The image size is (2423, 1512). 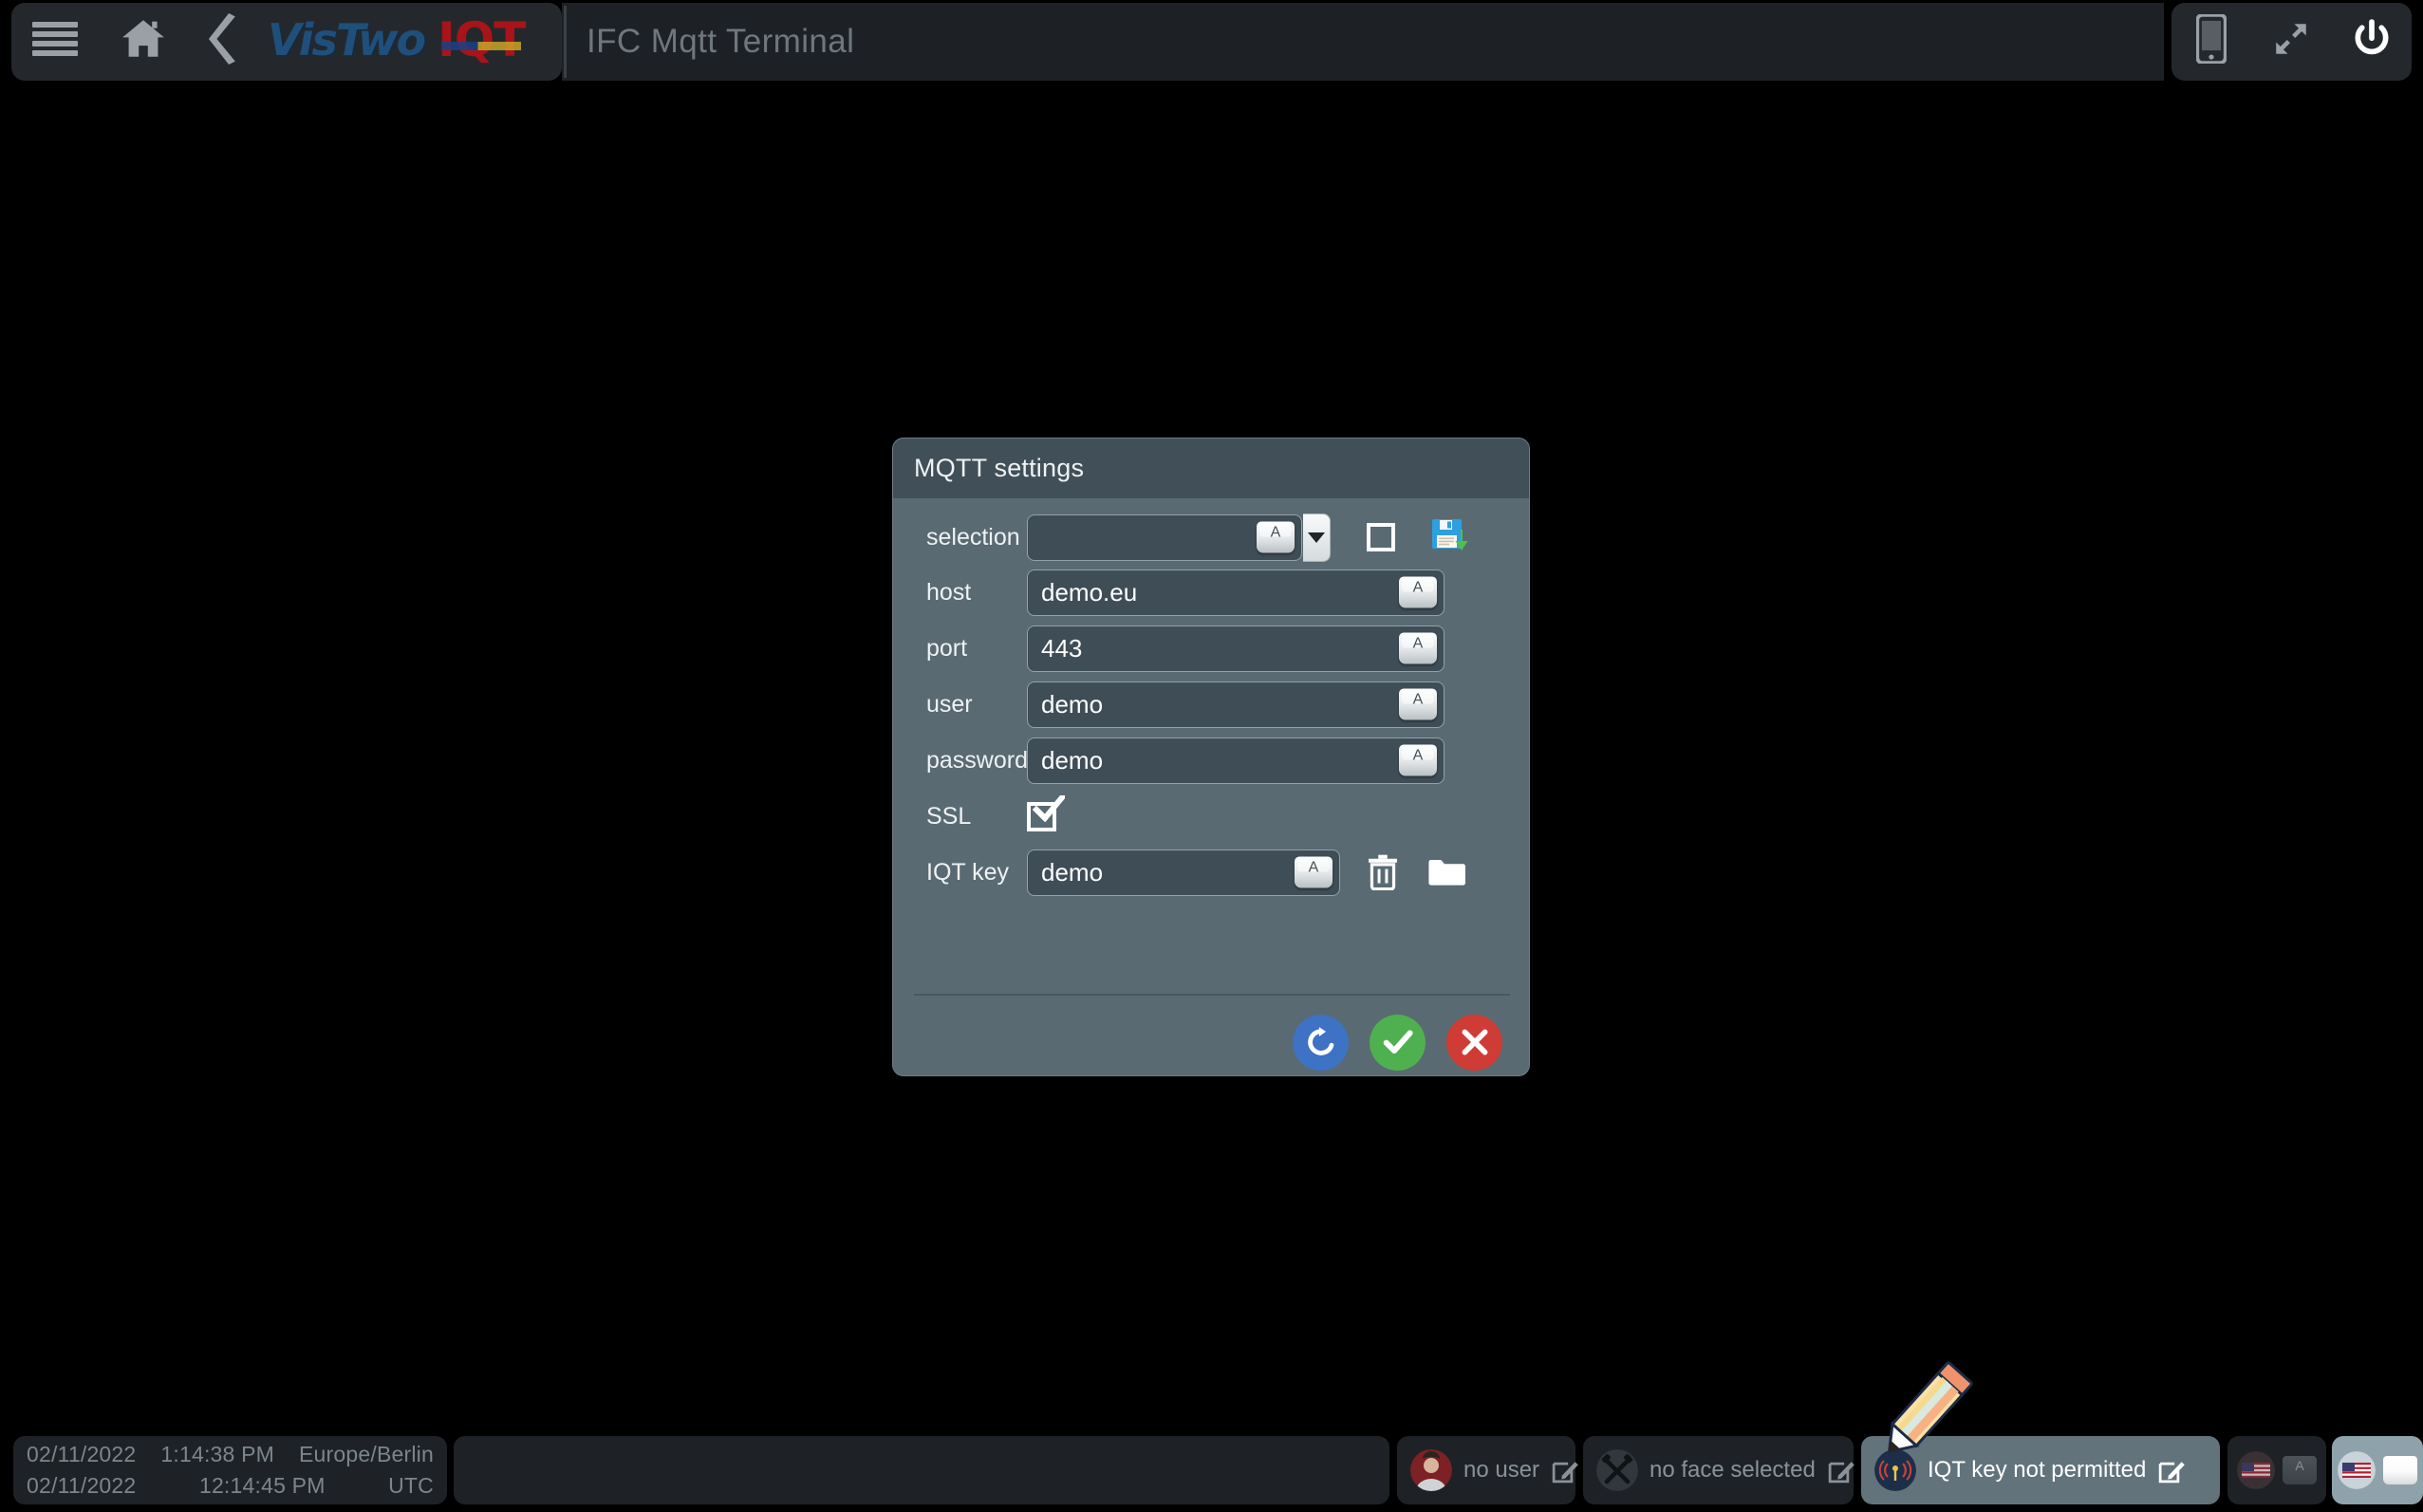 I want to click on label-host: host, so click(x=949, y=592).